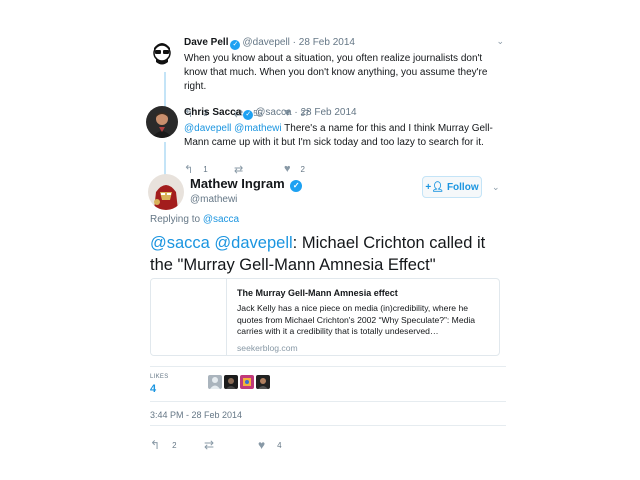 This screenshot has width=640, height=480. Describe the element at coordinates (434, 187) in the screenshot. I see `add-user-icon: +👤︎` at that location.